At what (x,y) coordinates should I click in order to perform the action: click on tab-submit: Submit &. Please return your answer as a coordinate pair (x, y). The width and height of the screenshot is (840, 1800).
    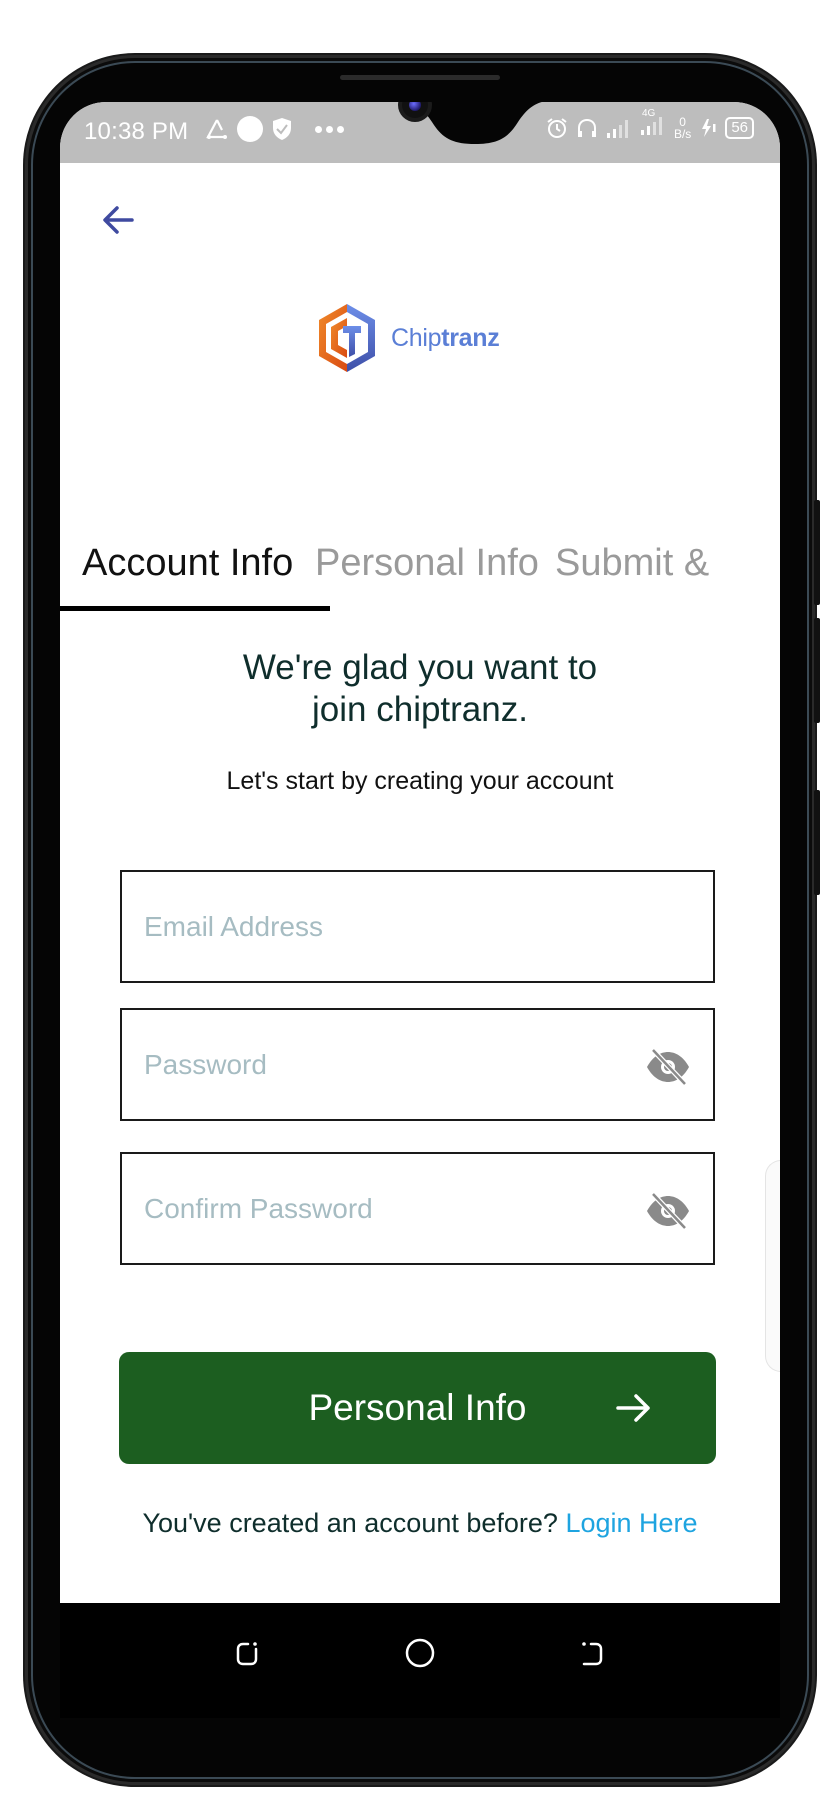
    Looking at the image, I should click on (632, 563).